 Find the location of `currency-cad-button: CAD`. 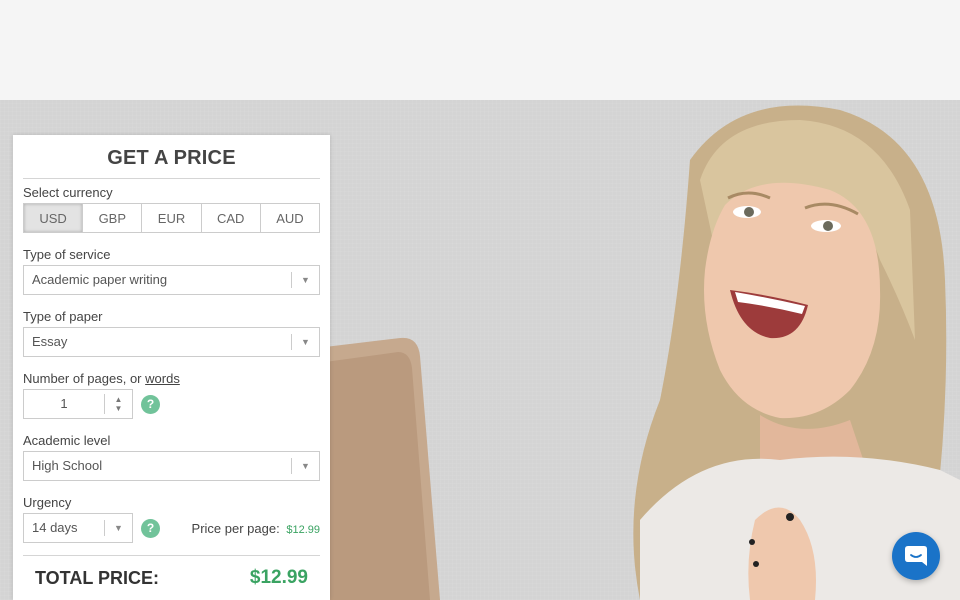

currency-cad-button: CAD is located at coordinates (230, 218).